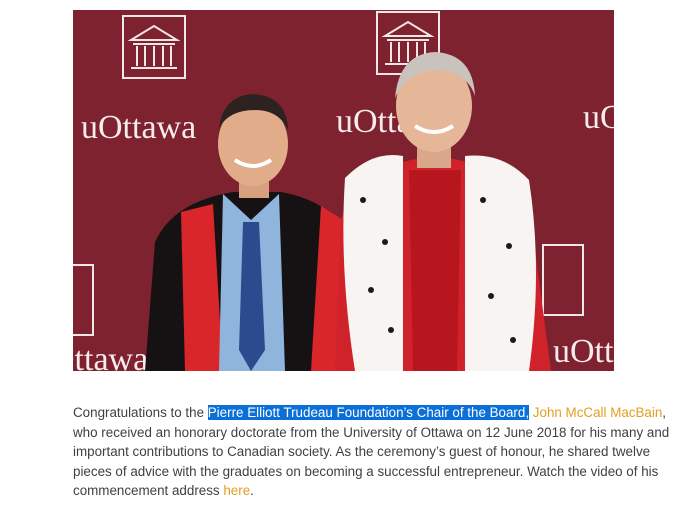 The width and height of the screenshot is (700, 508). I want to click on caption-prefix: Congratulations to the, so click(140, 412).